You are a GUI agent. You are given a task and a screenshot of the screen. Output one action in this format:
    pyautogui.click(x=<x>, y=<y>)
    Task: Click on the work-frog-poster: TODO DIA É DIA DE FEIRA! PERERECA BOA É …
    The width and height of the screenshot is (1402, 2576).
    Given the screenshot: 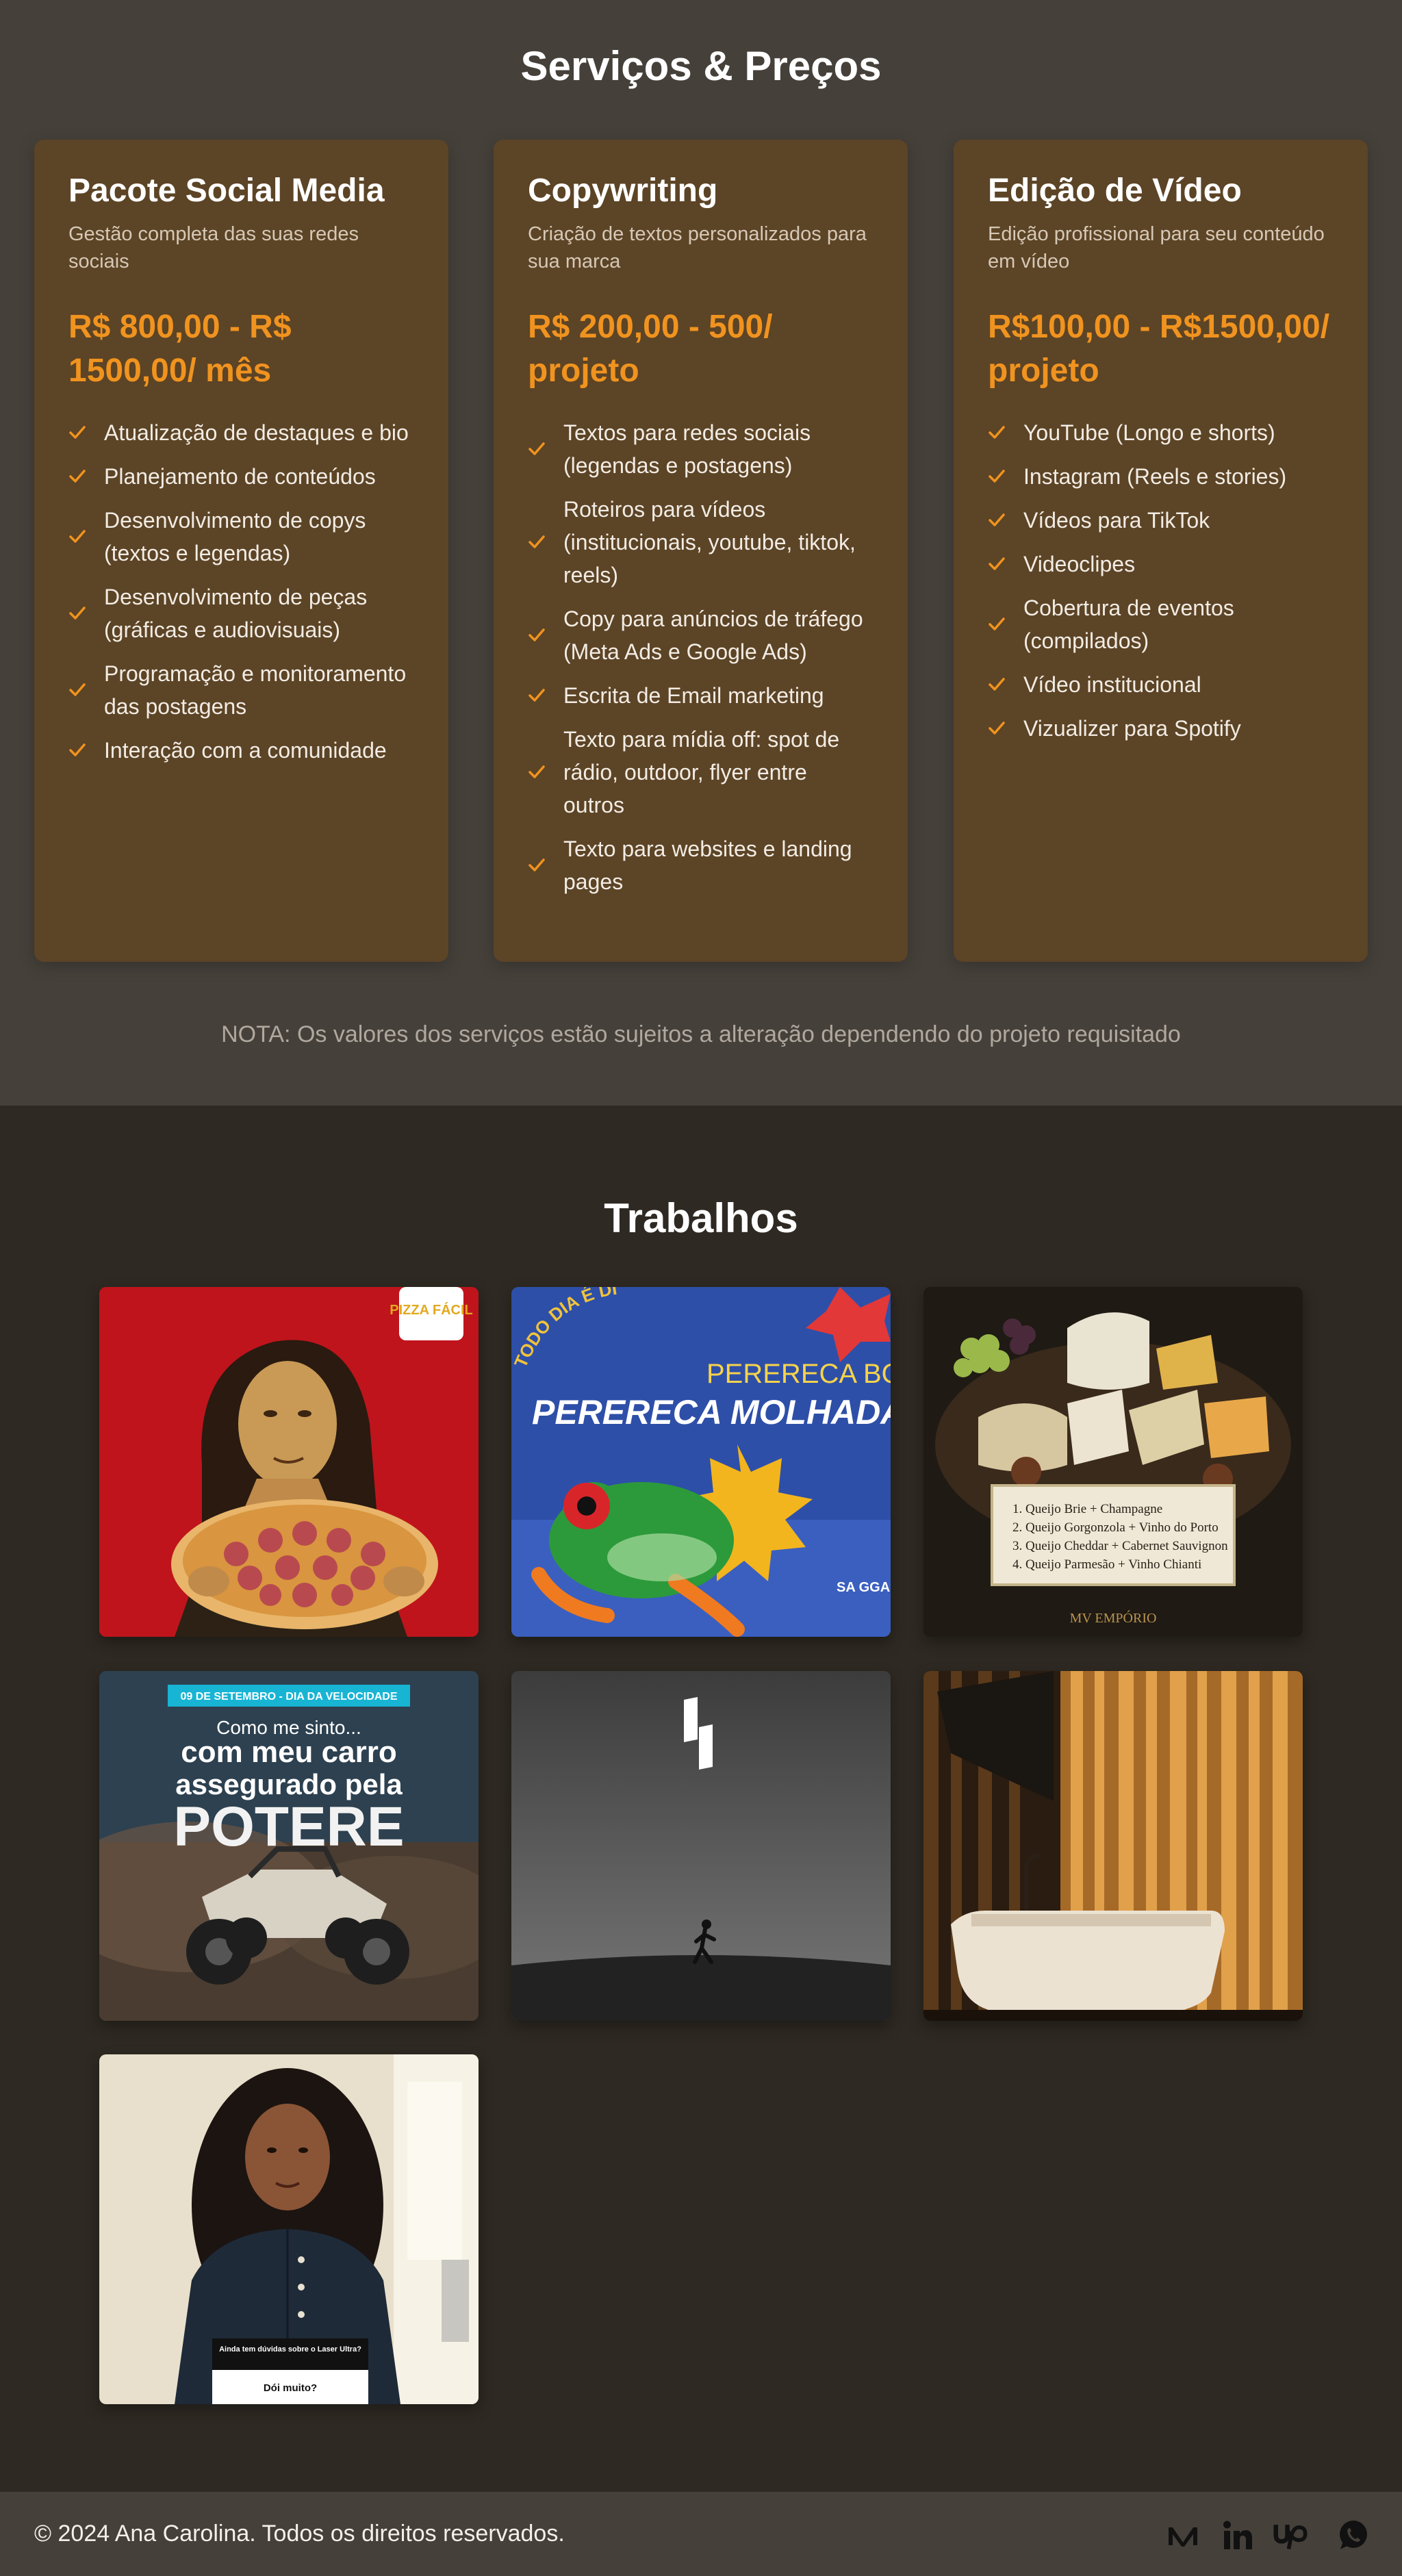 What is the action you would take?
    pyautogui.click(x=701, y=1462)
    